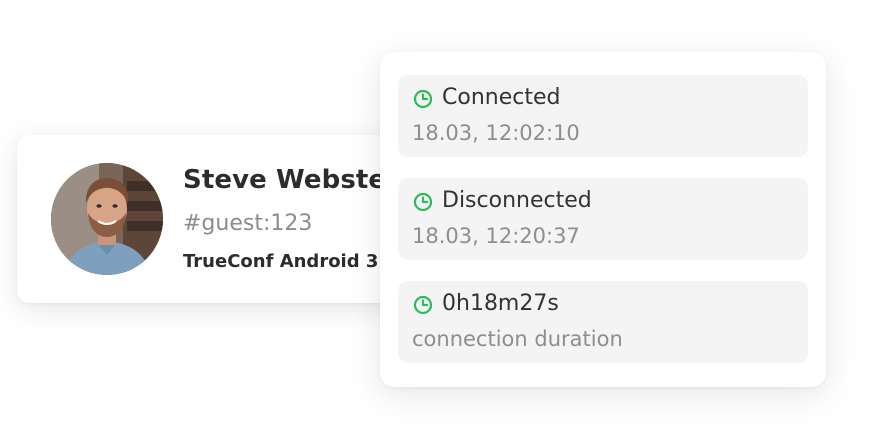  I want to click on event-title: Connected, so click(501, 97).